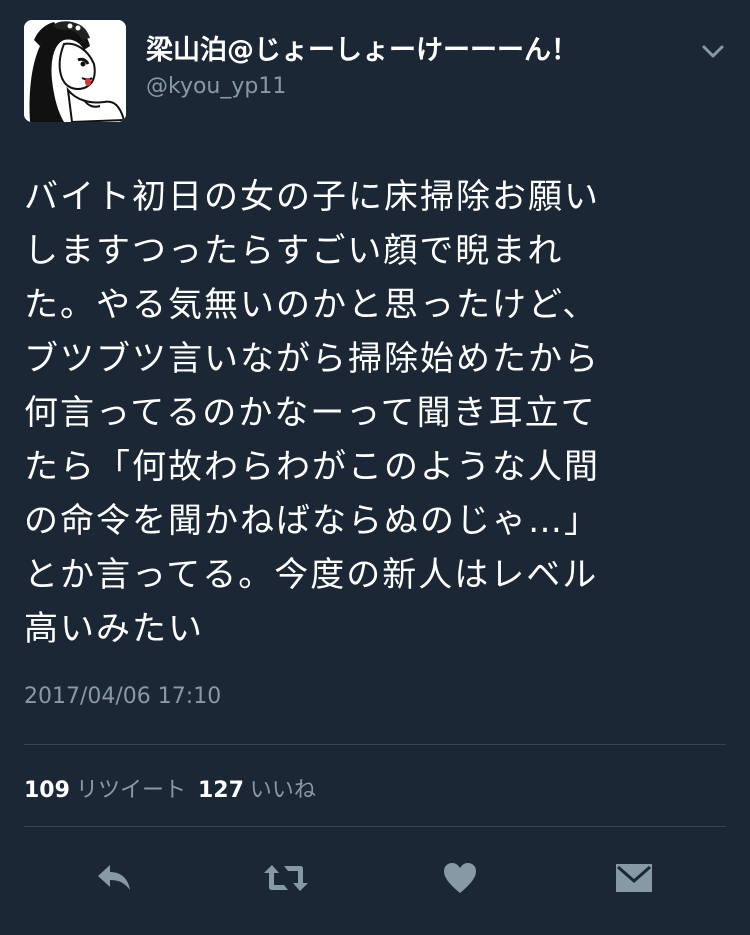  I want to click on retweet-count: 109, so click(47, 790).